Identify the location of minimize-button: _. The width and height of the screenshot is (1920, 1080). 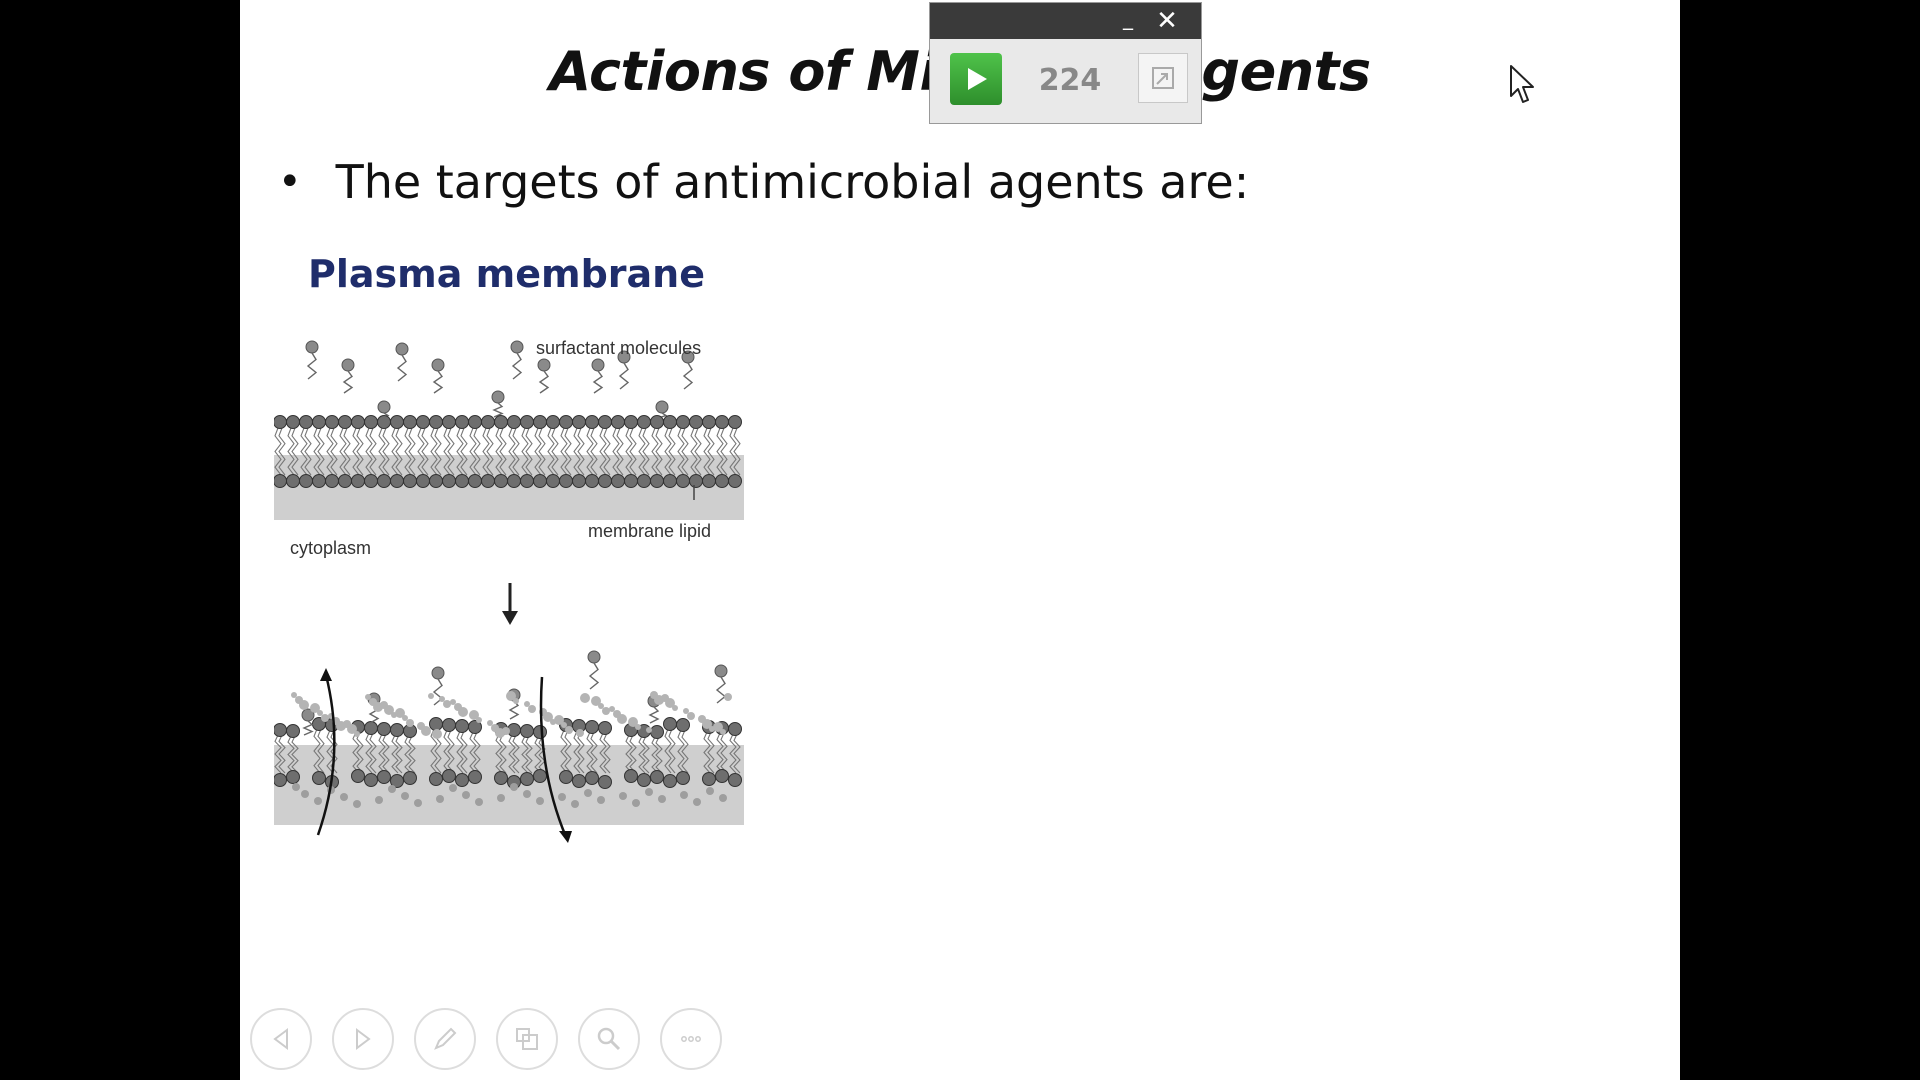
(1128, 21).